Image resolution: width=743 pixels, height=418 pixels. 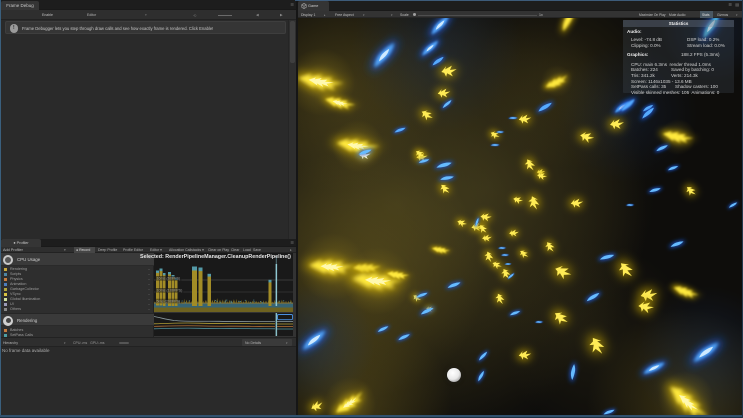 I want to click on svg-text: 16ms (60FPS), so click(x=169, y=279).